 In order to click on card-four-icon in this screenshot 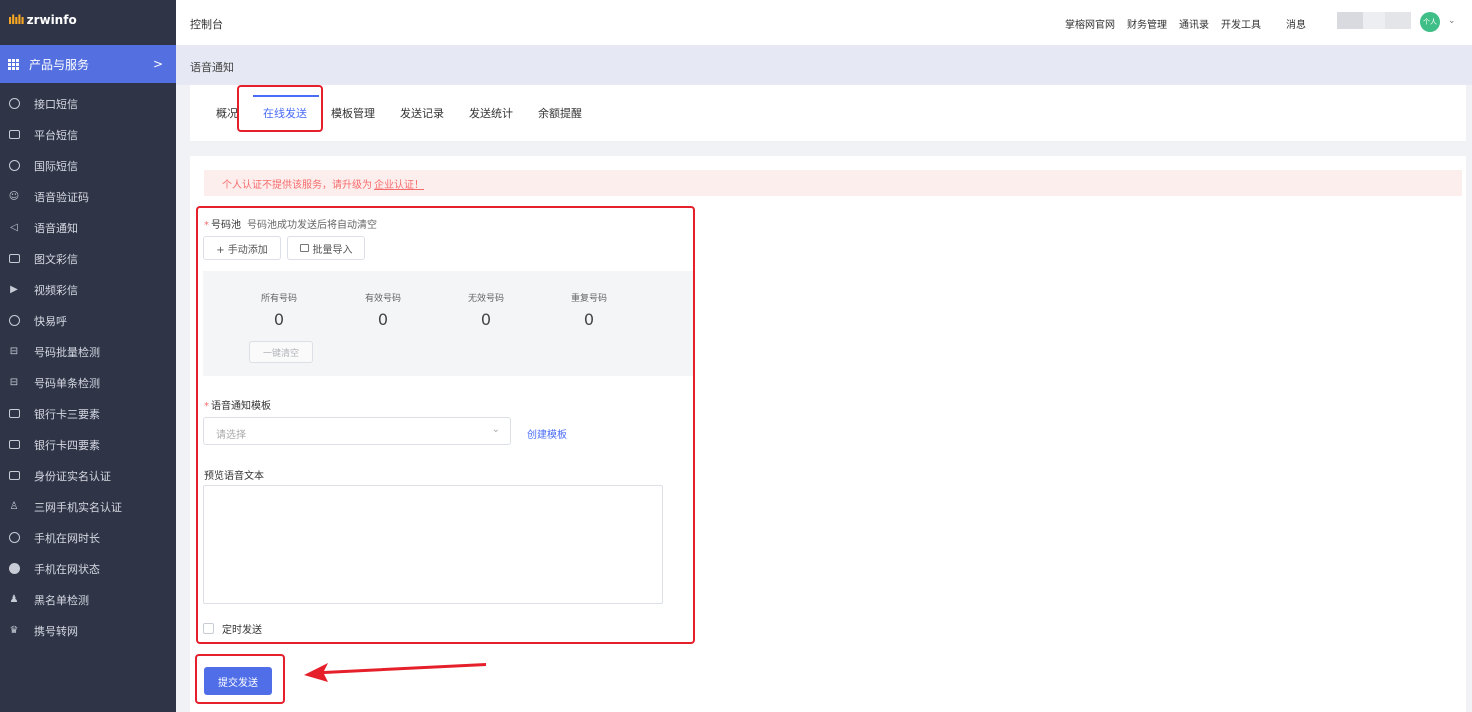, I will do `click(14, 445)`.